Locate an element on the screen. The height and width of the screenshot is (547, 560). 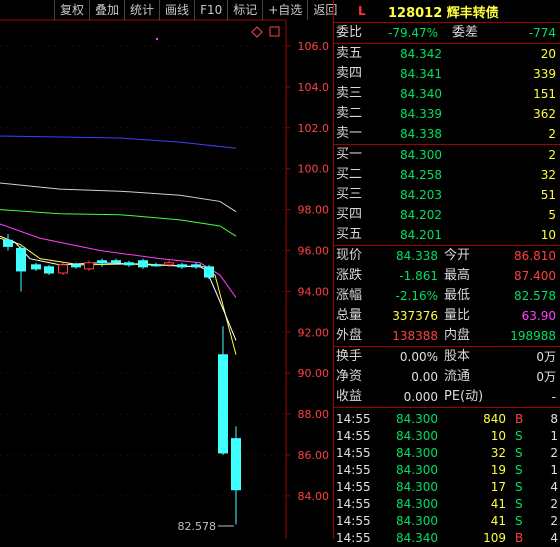
asks-row: 卖三 84.340 151 is located at coordinates (447, 94).